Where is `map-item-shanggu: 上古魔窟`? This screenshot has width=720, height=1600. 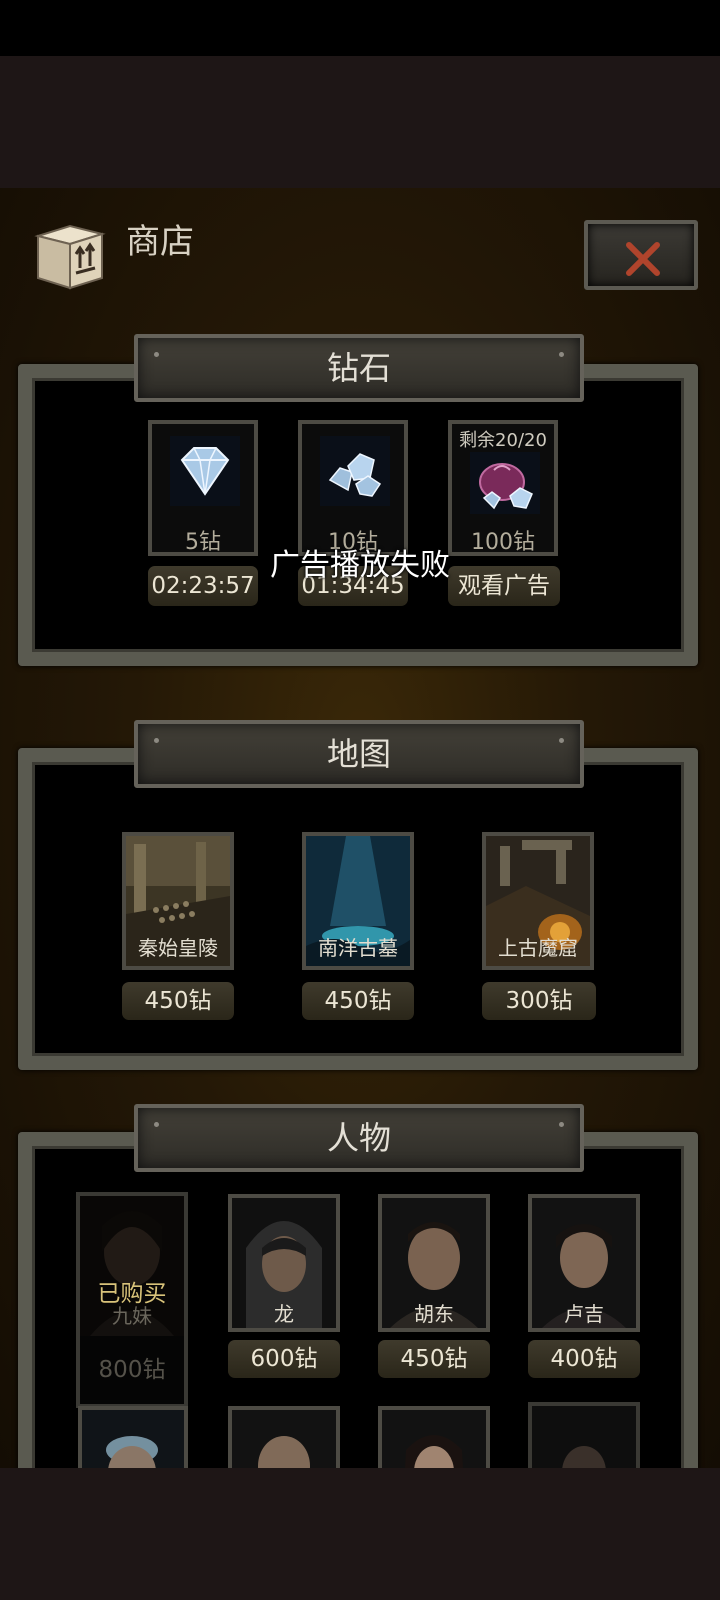 map-item-shanggu: 上古魔窟 is located at coordinates (538, 901).